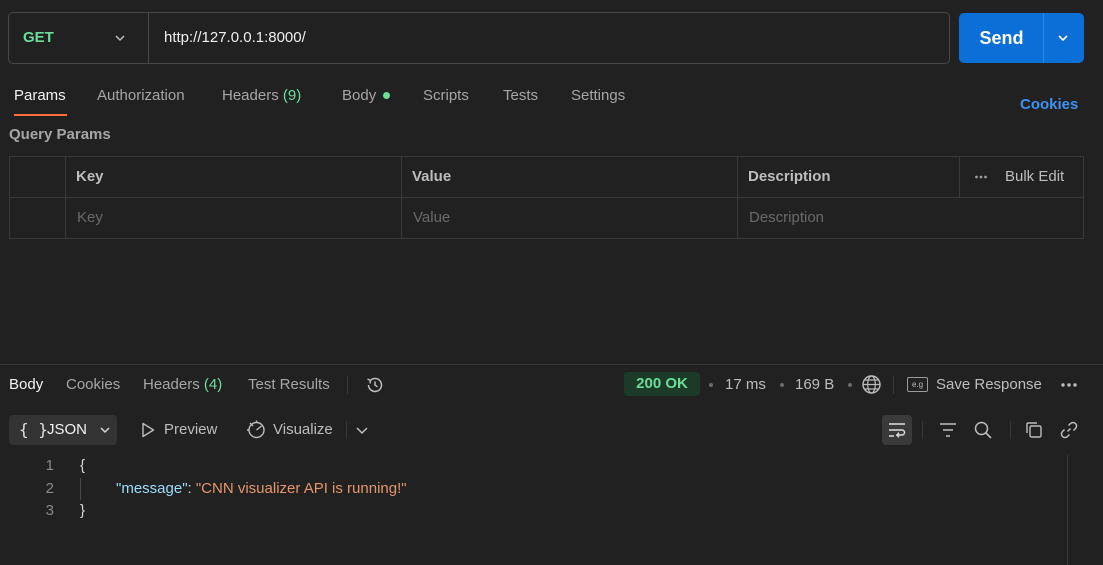  I want to click on response-tab-headers: Headers (4), so click(182, 385).